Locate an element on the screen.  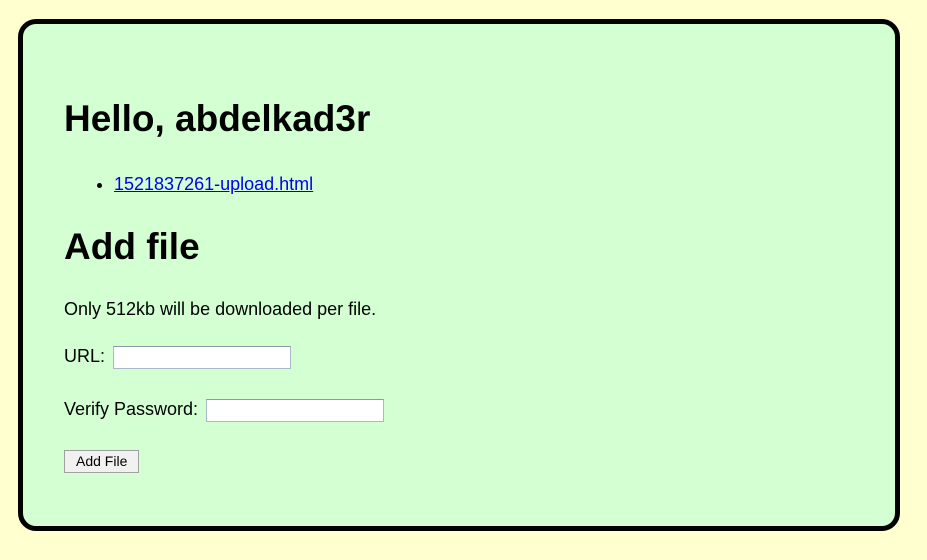
greeting-heading: Hello, abdelkad3r is located at coordinates (217, 118).